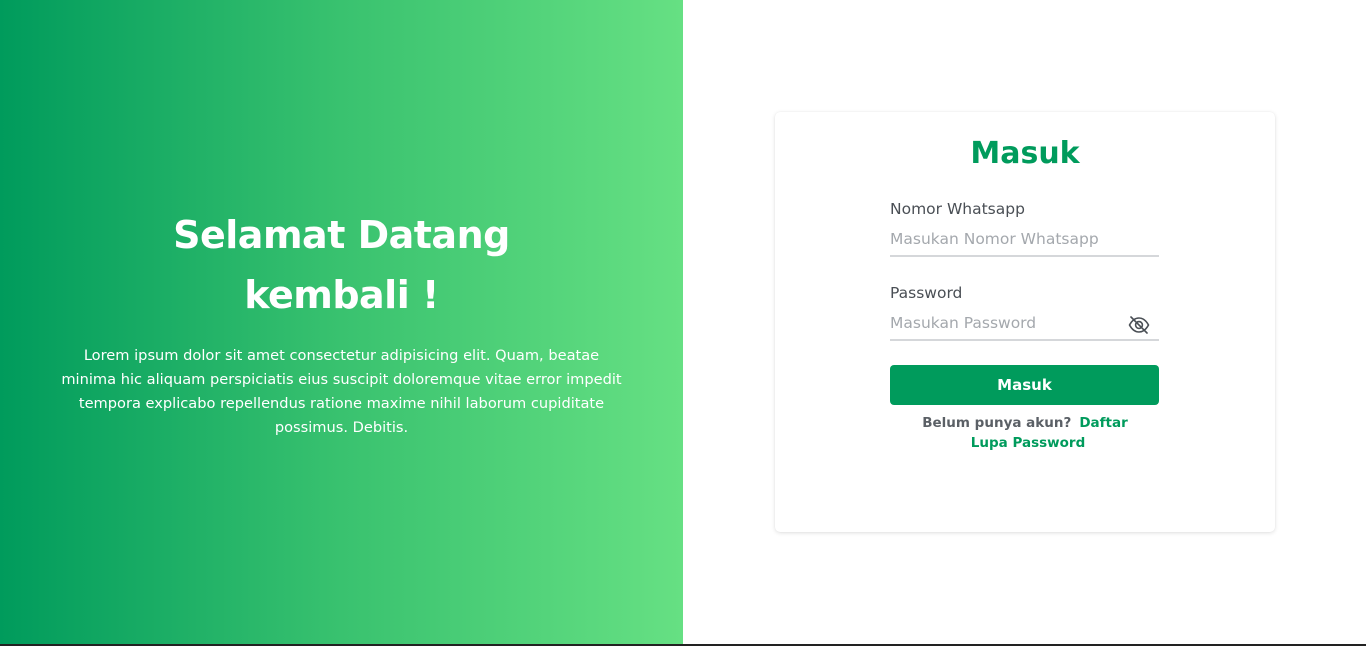 This screenshot has width=1366, height=646. Describe the element at coordinates (341, 235) in the screenshot. I see `welcome-title-line-1: Selamat Datang` at that location.